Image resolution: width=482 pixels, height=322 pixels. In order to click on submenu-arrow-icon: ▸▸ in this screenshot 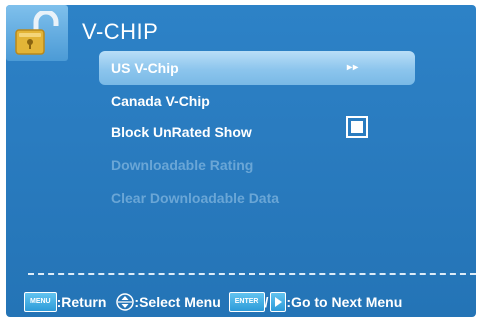, I will do `click(353, 67)`.